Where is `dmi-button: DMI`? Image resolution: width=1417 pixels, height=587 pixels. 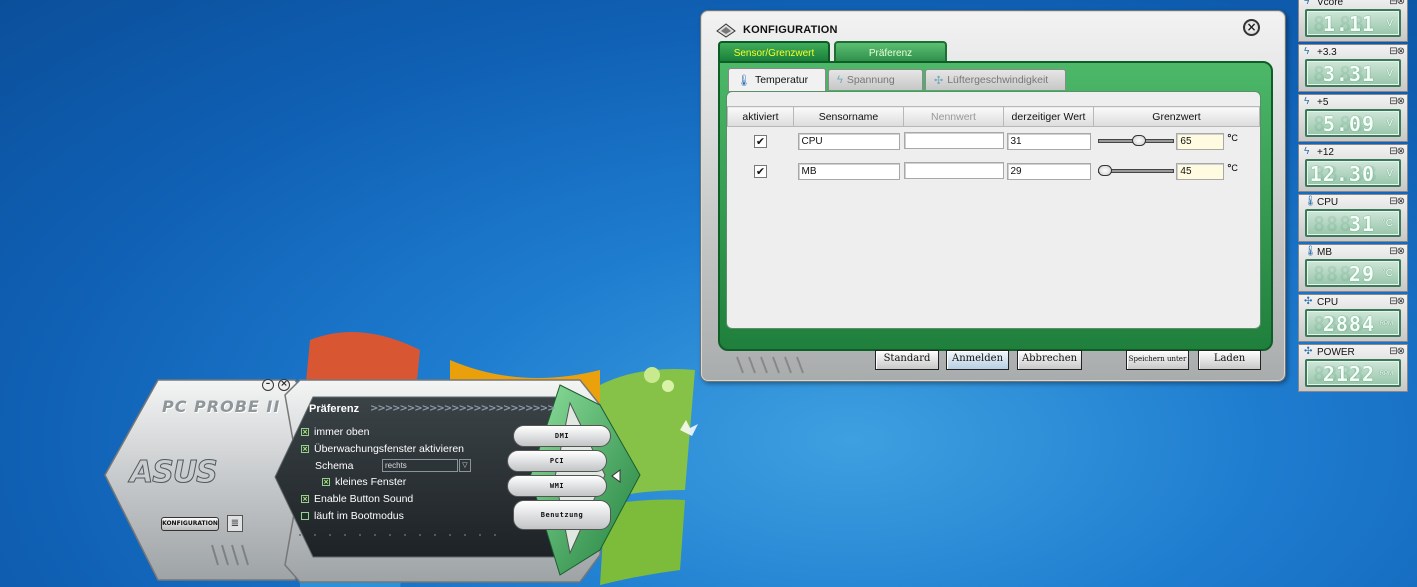 dmi-button: DMI is located at coordinates (562, 436).